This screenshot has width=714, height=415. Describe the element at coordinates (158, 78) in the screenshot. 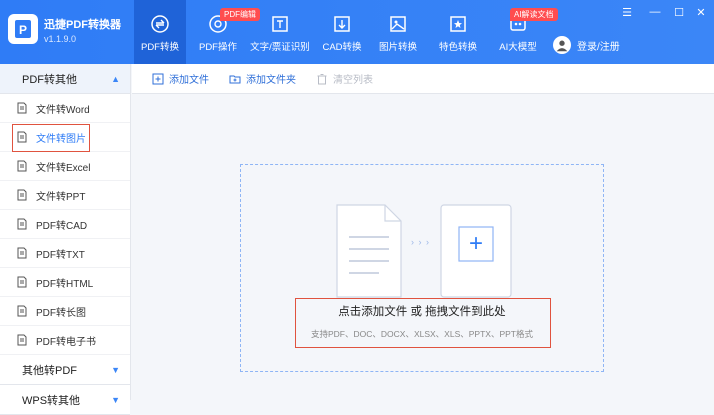

I see `add-file-icon` at that location.